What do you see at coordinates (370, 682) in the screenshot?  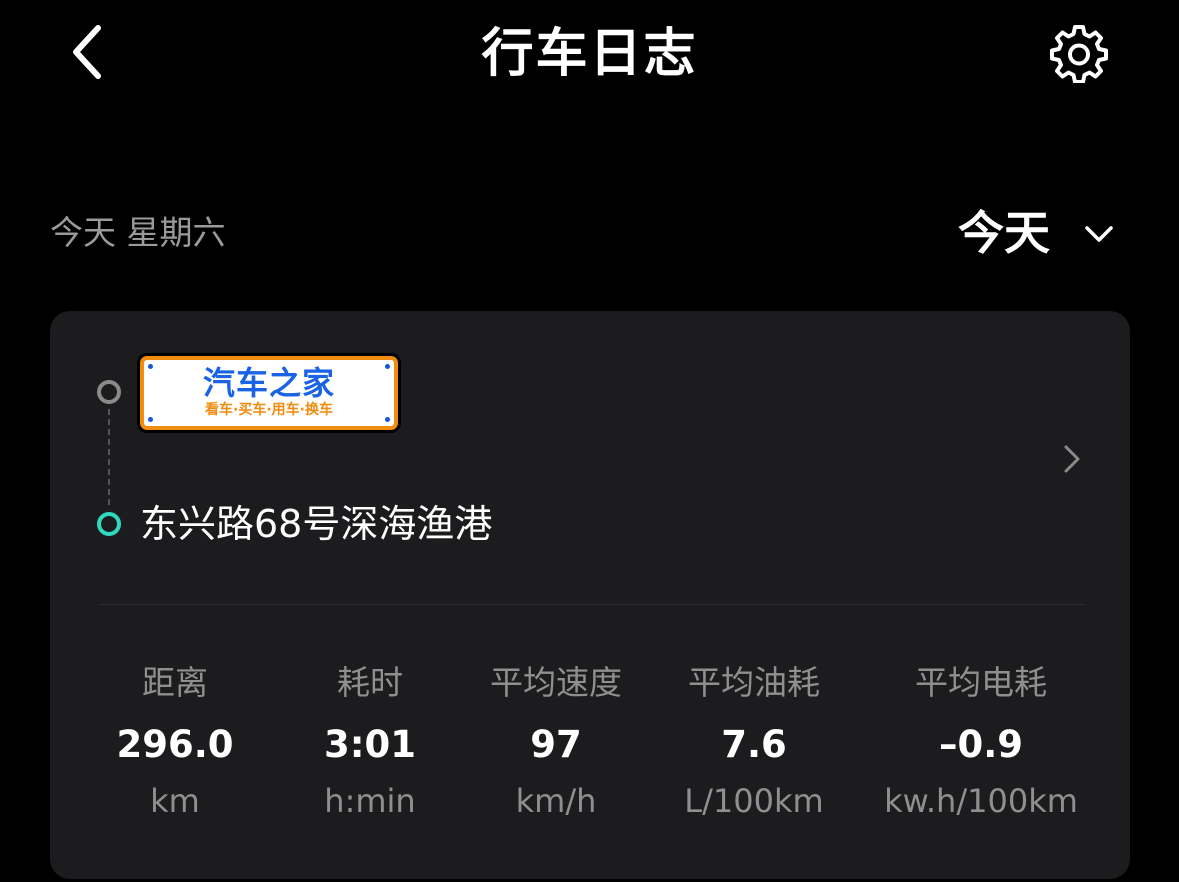 I see `stat-label: 耗时` at bounding box center [370, 682].